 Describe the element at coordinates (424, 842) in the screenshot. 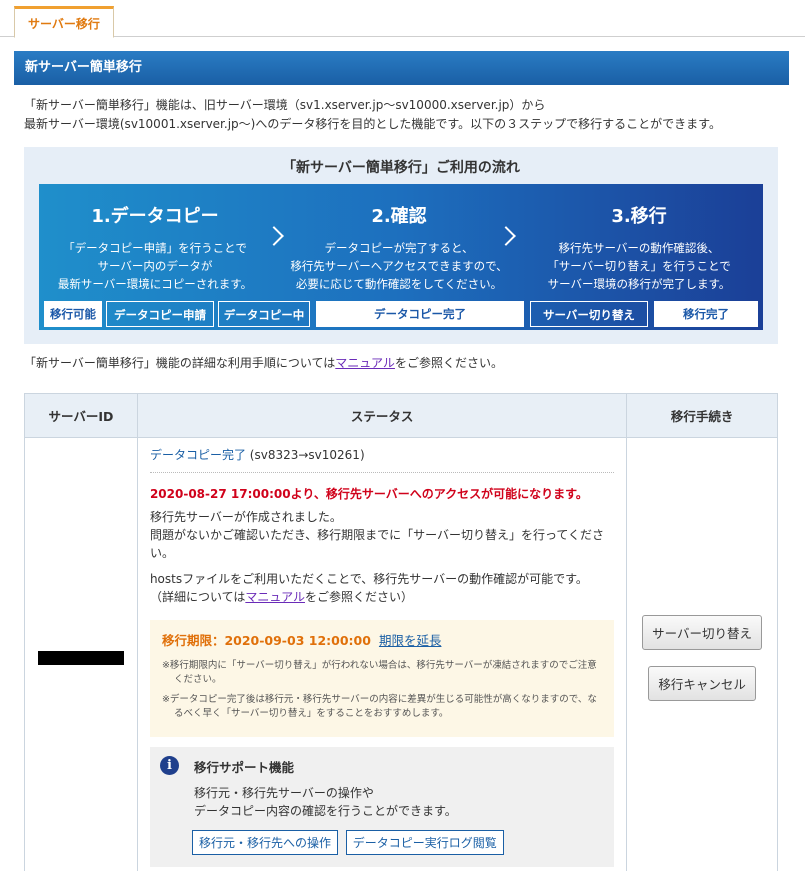

I see `copy-log-button: データコピー実行ログ閲覧` at that location.